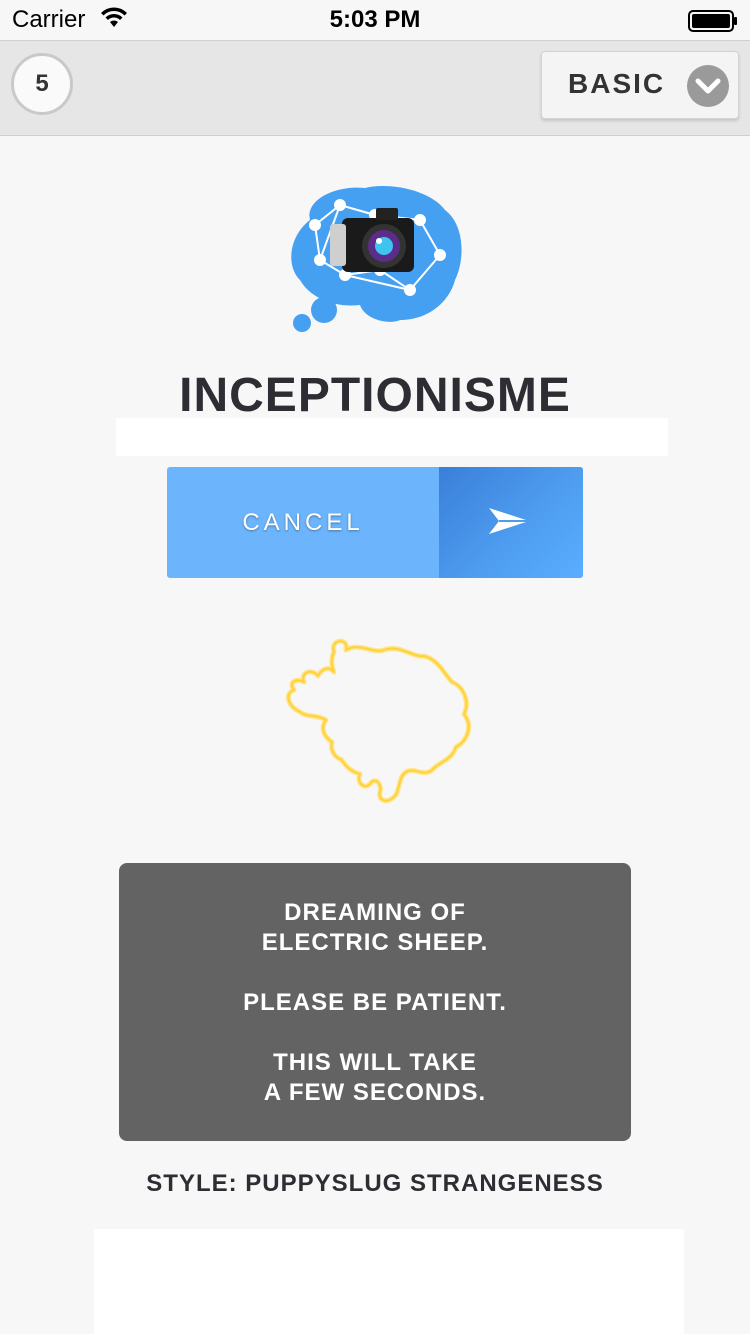 This screenshot has width=750, height=1334. What do you see at coordinates (375, 395) in the screenshot?
I see `app-title: INCEPTIONISME` at bounding box center [375, 395].